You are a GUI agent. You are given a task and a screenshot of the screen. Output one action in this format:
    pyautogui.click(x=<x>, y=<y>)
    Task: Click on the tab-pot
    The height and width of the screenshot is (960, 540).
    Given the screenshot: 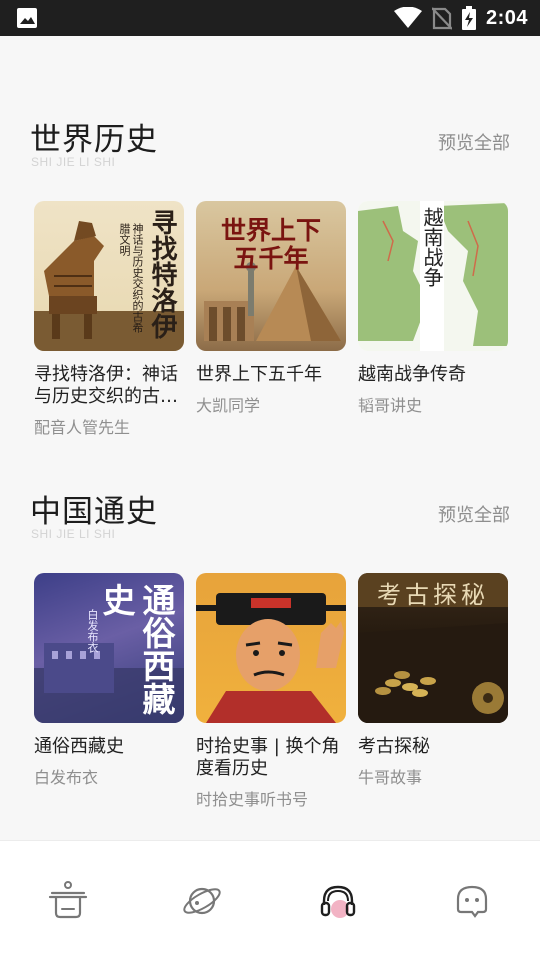 What is the action you would take?
    pyautogui.click(x=68, y=901)
    